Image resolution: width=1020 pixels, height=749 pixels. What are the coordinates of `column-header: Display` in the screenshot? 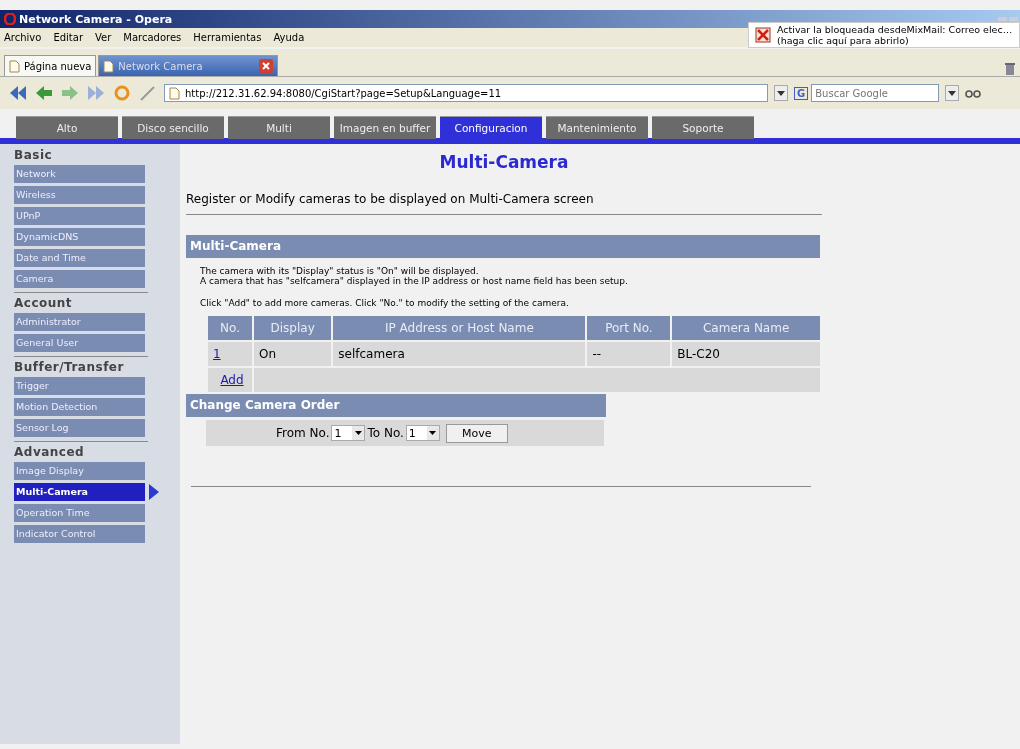 It's located at (293, 328).